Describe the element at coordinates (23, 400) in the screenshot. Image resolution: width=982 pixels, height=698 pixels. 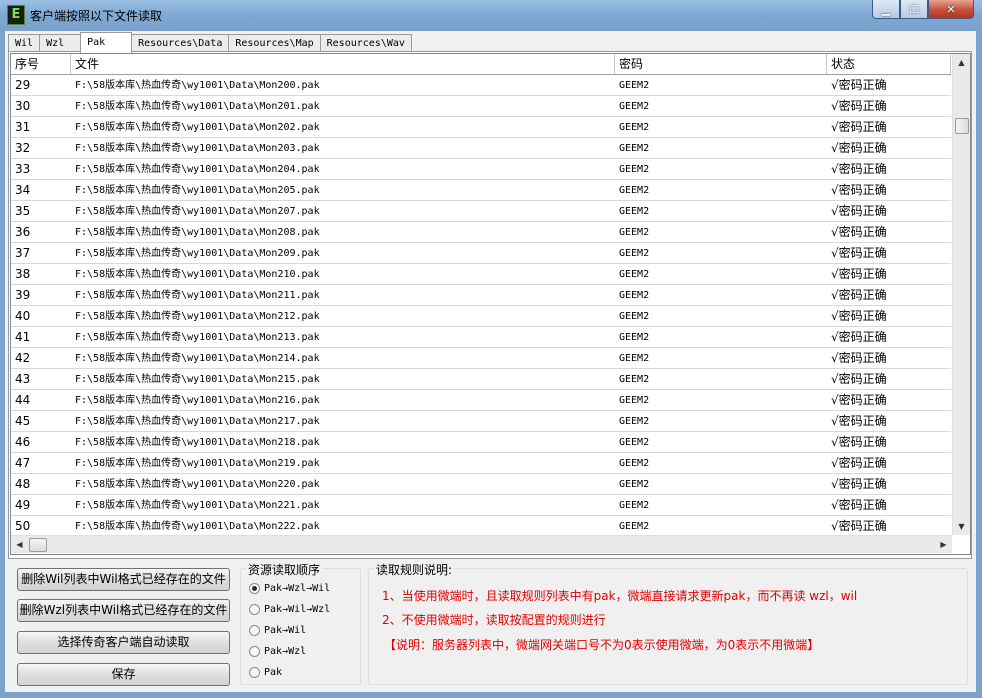
I see `cell-index: 44` at that location.